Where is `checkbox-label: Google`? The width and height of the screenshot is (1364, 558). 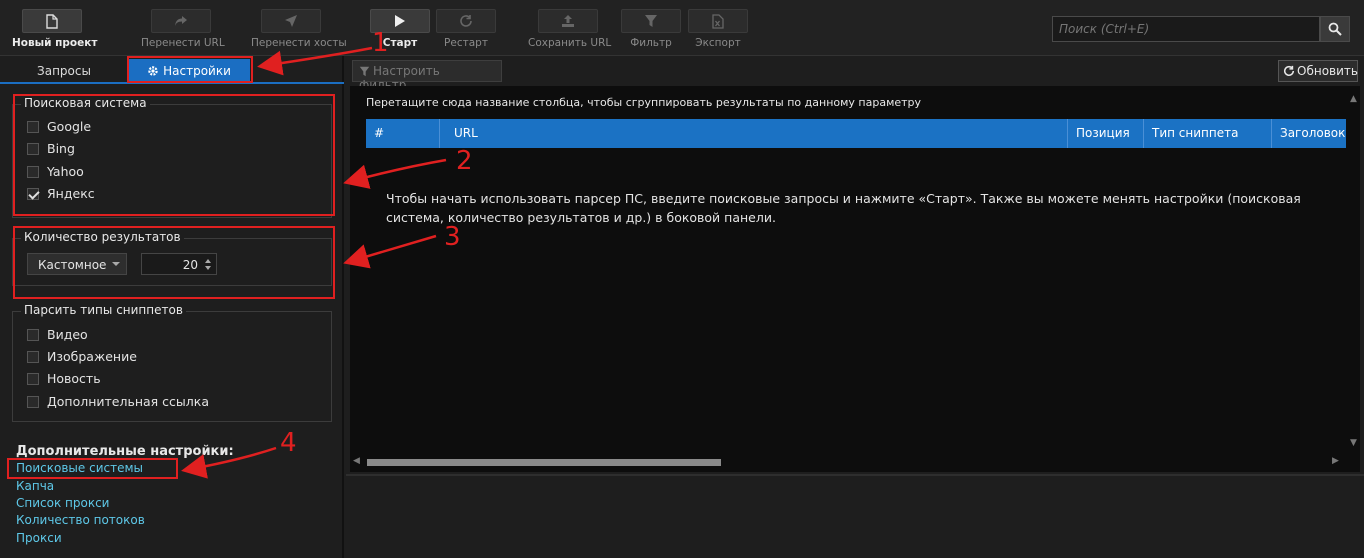 checkbox-label: Google is located at coordinates (69, 126).